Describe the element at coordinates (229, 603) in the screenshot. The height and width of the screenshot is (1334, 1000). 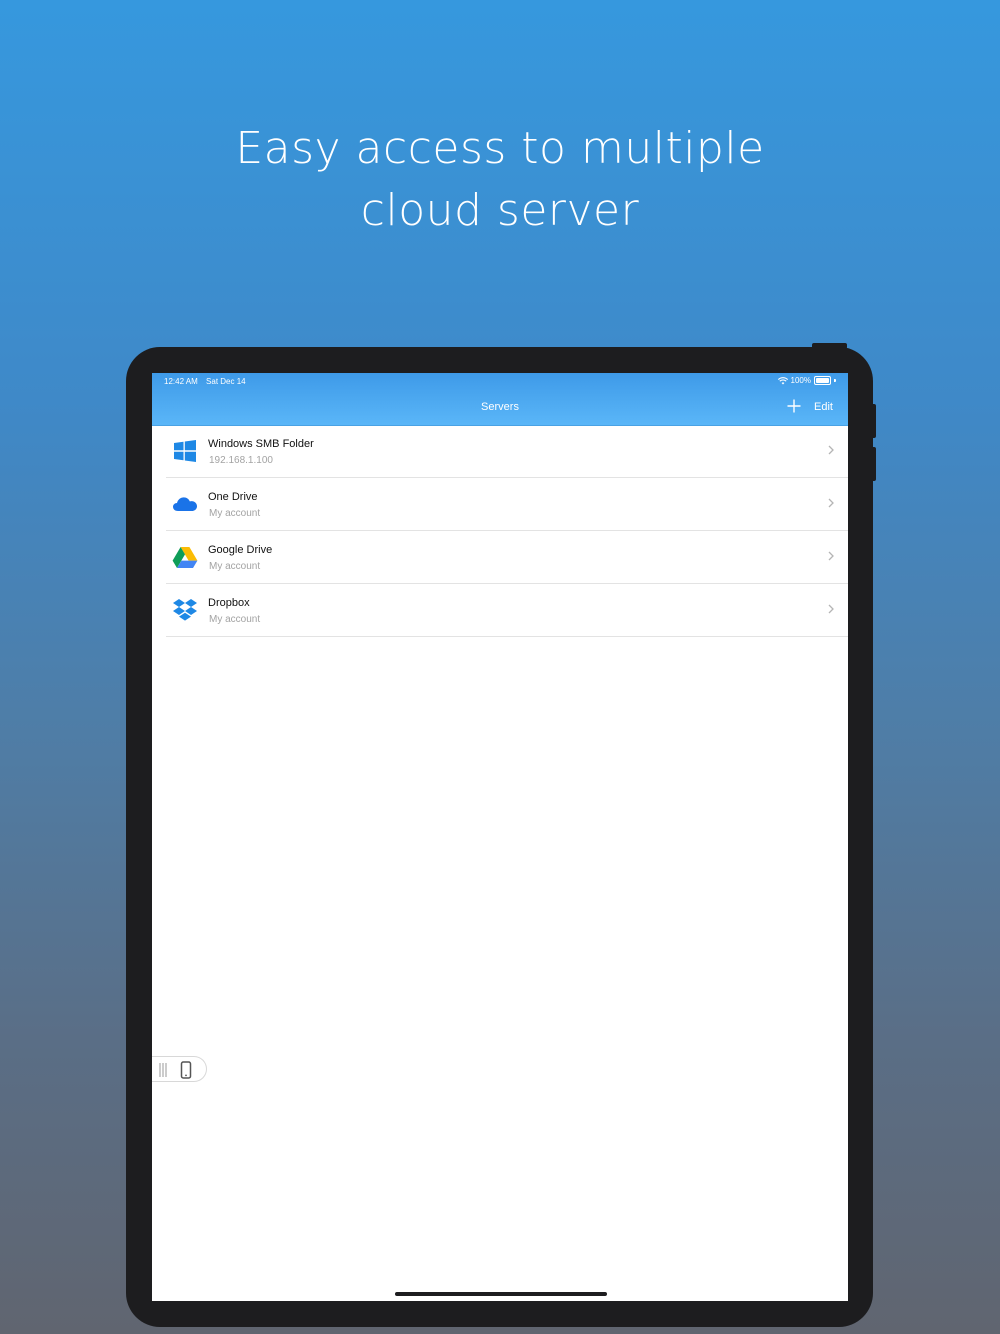
I see `server-title: Dropbox` at that location.